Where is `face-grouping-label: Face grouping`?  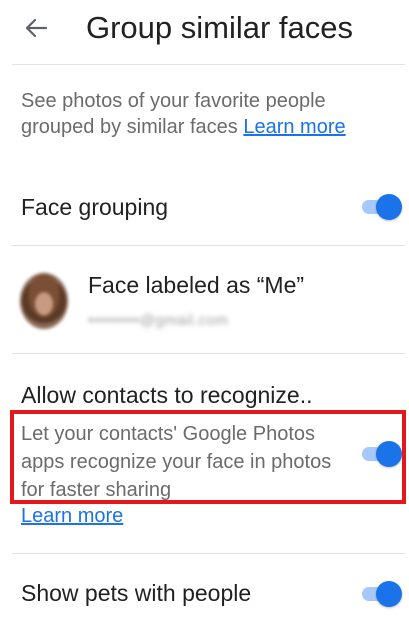 face-grouping-label: Face grouping is located at coordinates (95, 207).